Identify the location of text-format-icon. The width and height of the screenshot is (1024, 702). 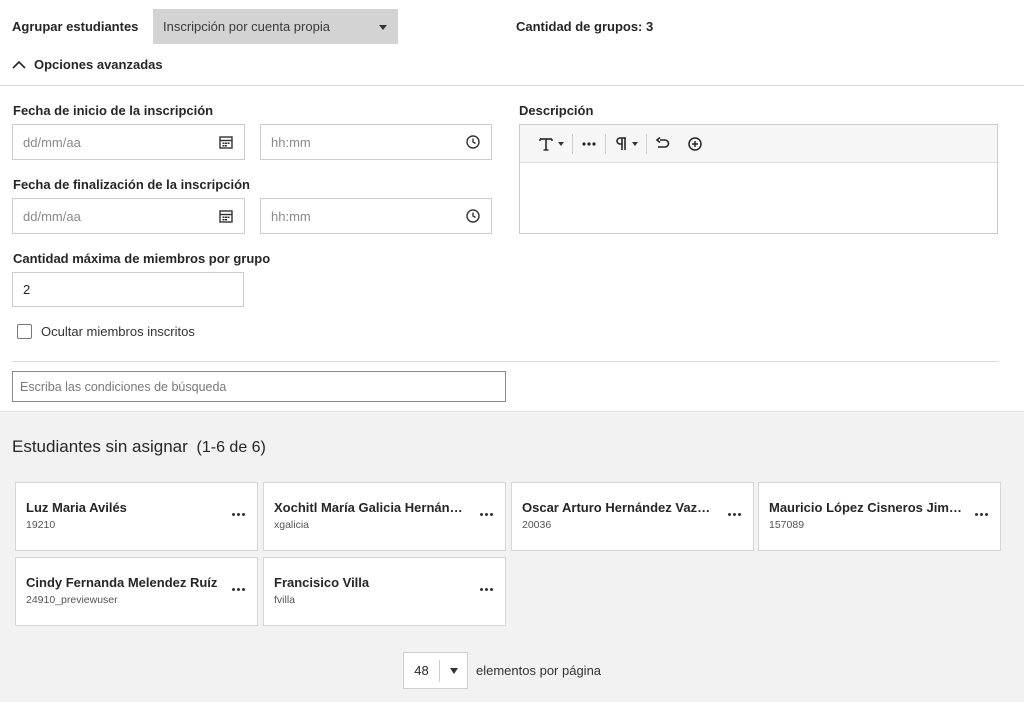
(546, 144).